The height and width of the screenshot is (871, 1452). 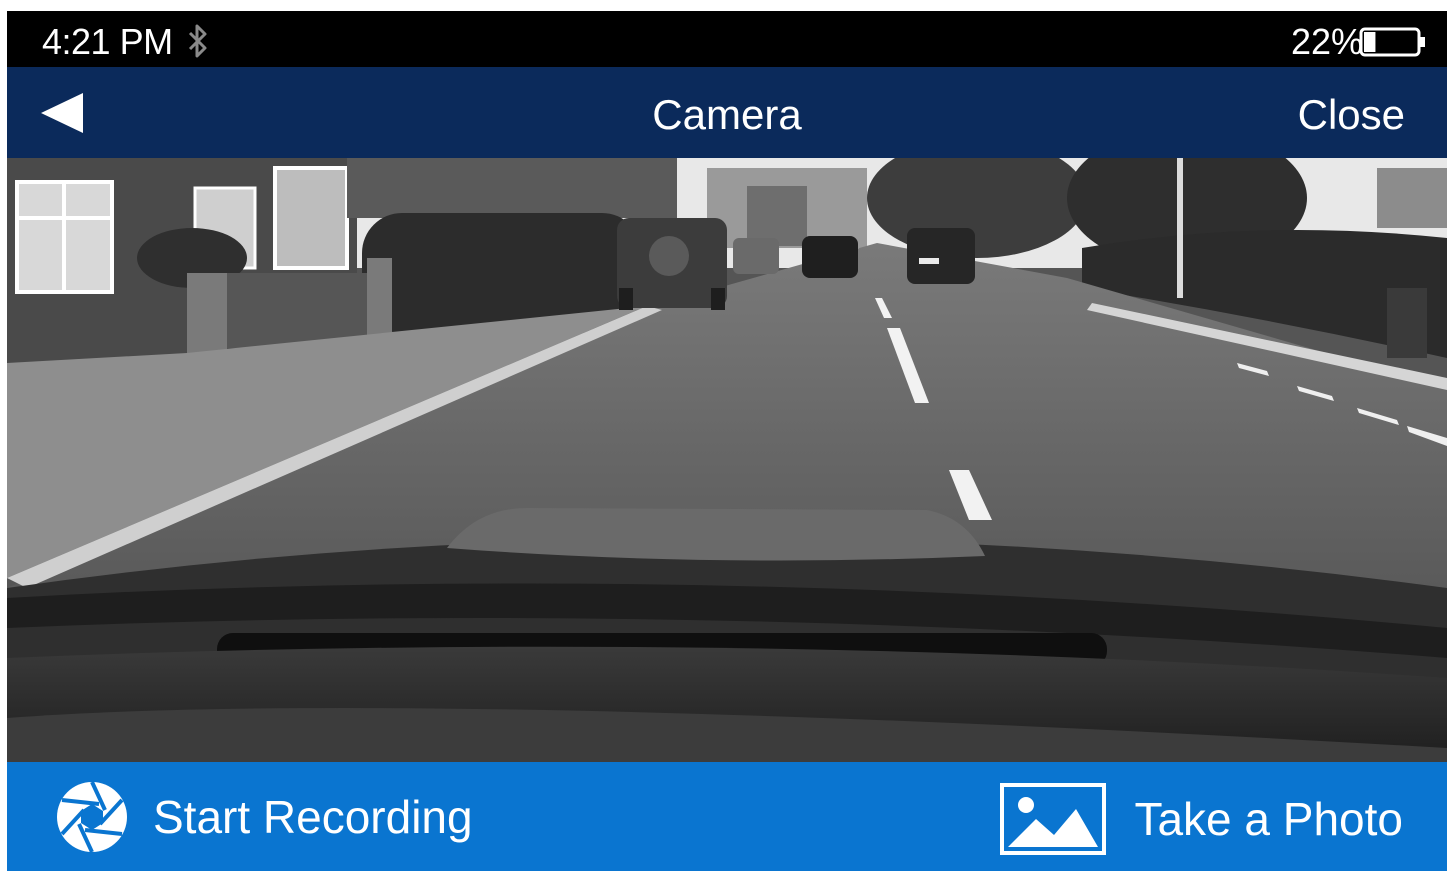 I want to click on image-icon, so click(x=1053, y=819).